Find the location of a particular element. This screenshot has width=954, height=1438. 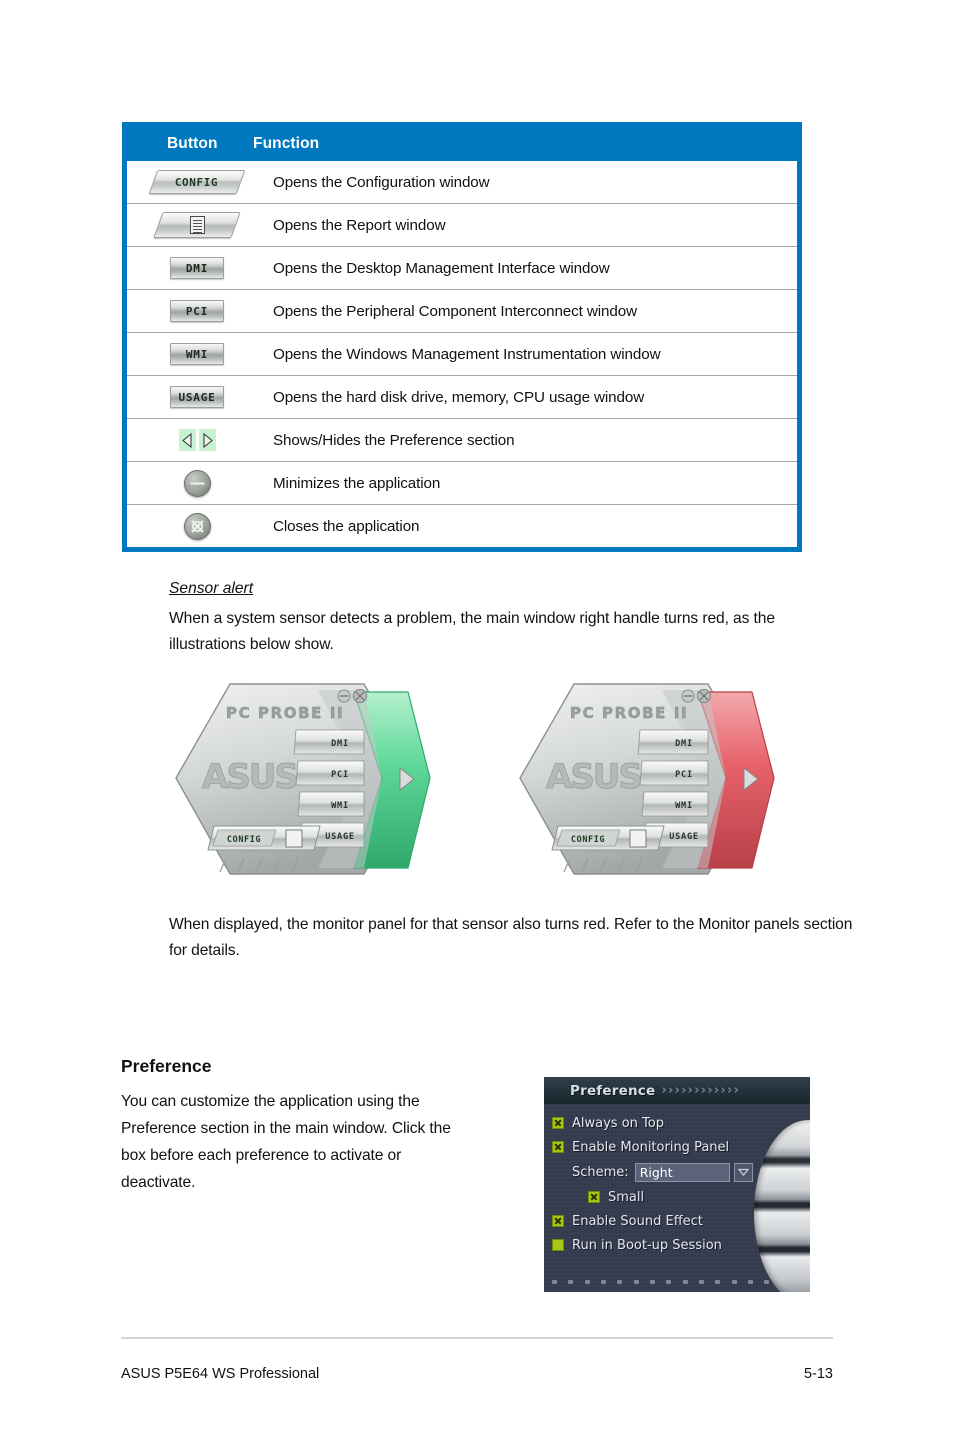

table-cell-button: WMI is located at coordinates (197, 354).